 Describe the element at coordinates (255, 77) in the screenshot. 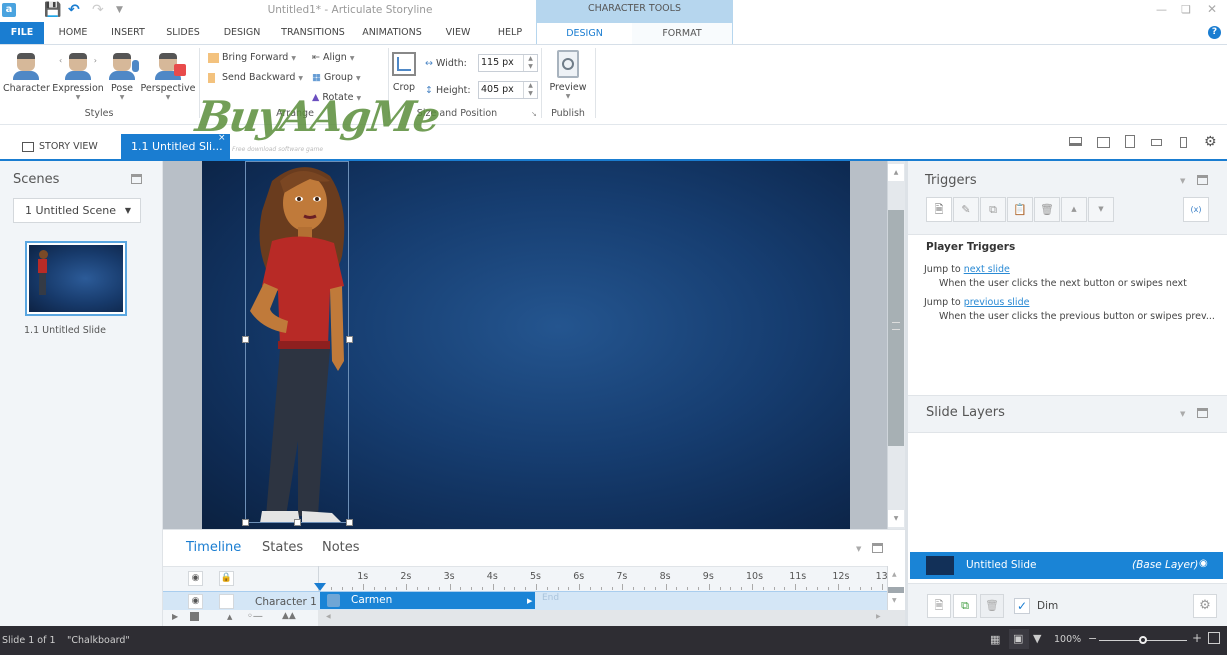

I see `send-backward-button: Send Backward ▼` at that location.